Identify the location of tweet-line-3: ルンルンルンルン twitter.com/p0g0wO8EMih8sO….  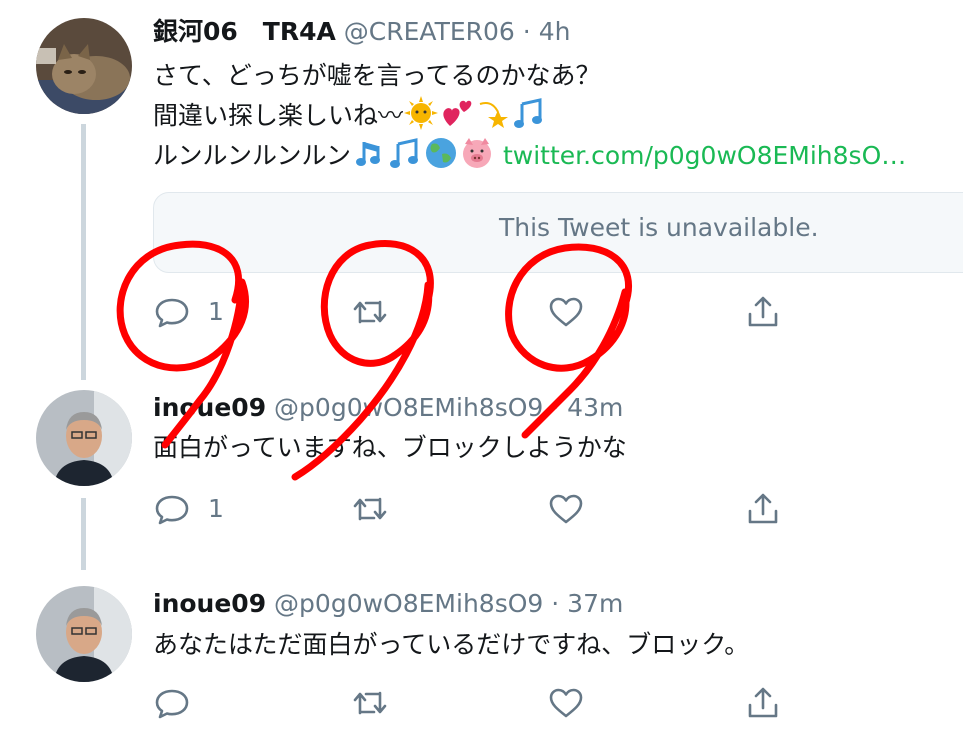
(529, 156).